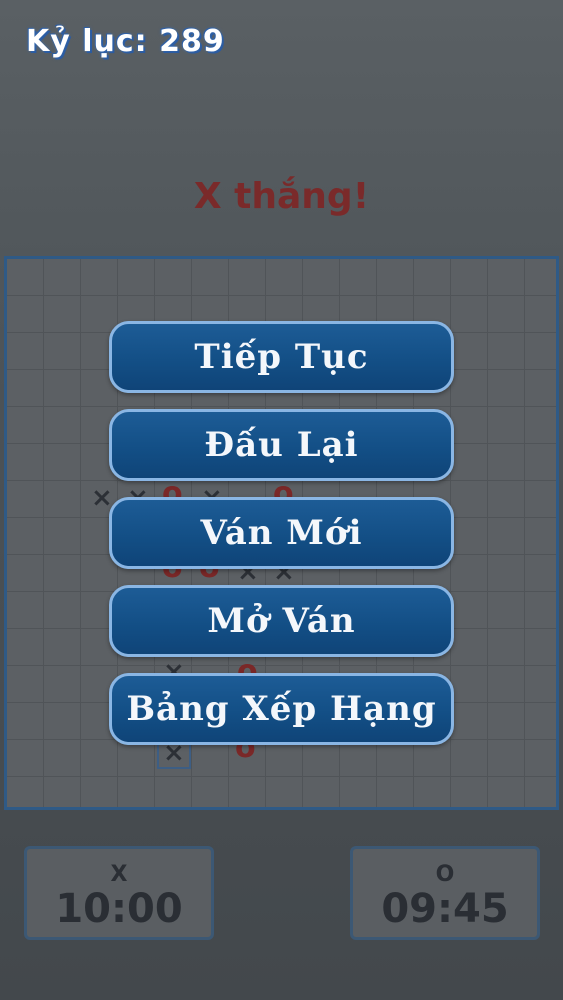 Image resolution: width=563 pixels, height=1000 pixels. Describe the element at coordinates (119, 909) in the screenshot. I see `player-x-time: 10:00` at that location.